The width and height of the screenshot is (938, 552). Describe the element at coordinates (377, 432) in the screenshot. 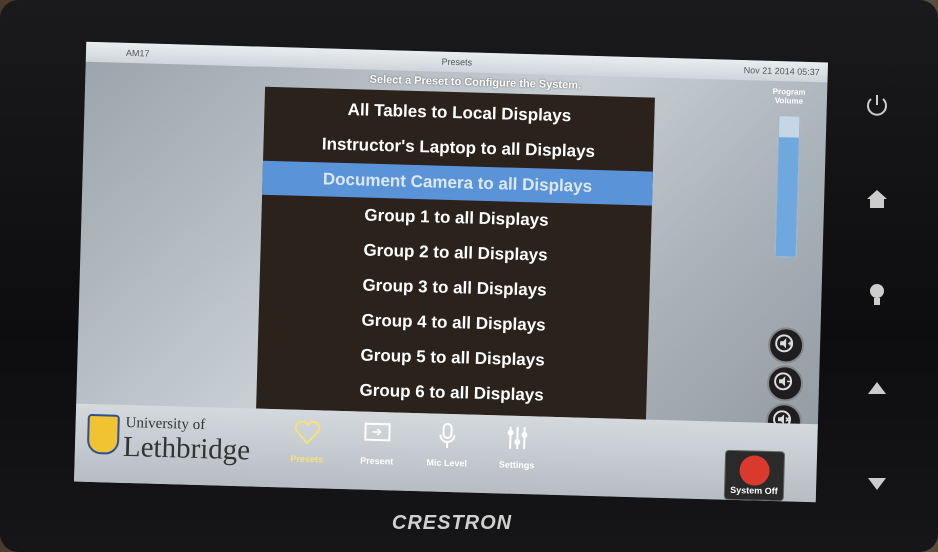

I see `monitor-icon` at that location.